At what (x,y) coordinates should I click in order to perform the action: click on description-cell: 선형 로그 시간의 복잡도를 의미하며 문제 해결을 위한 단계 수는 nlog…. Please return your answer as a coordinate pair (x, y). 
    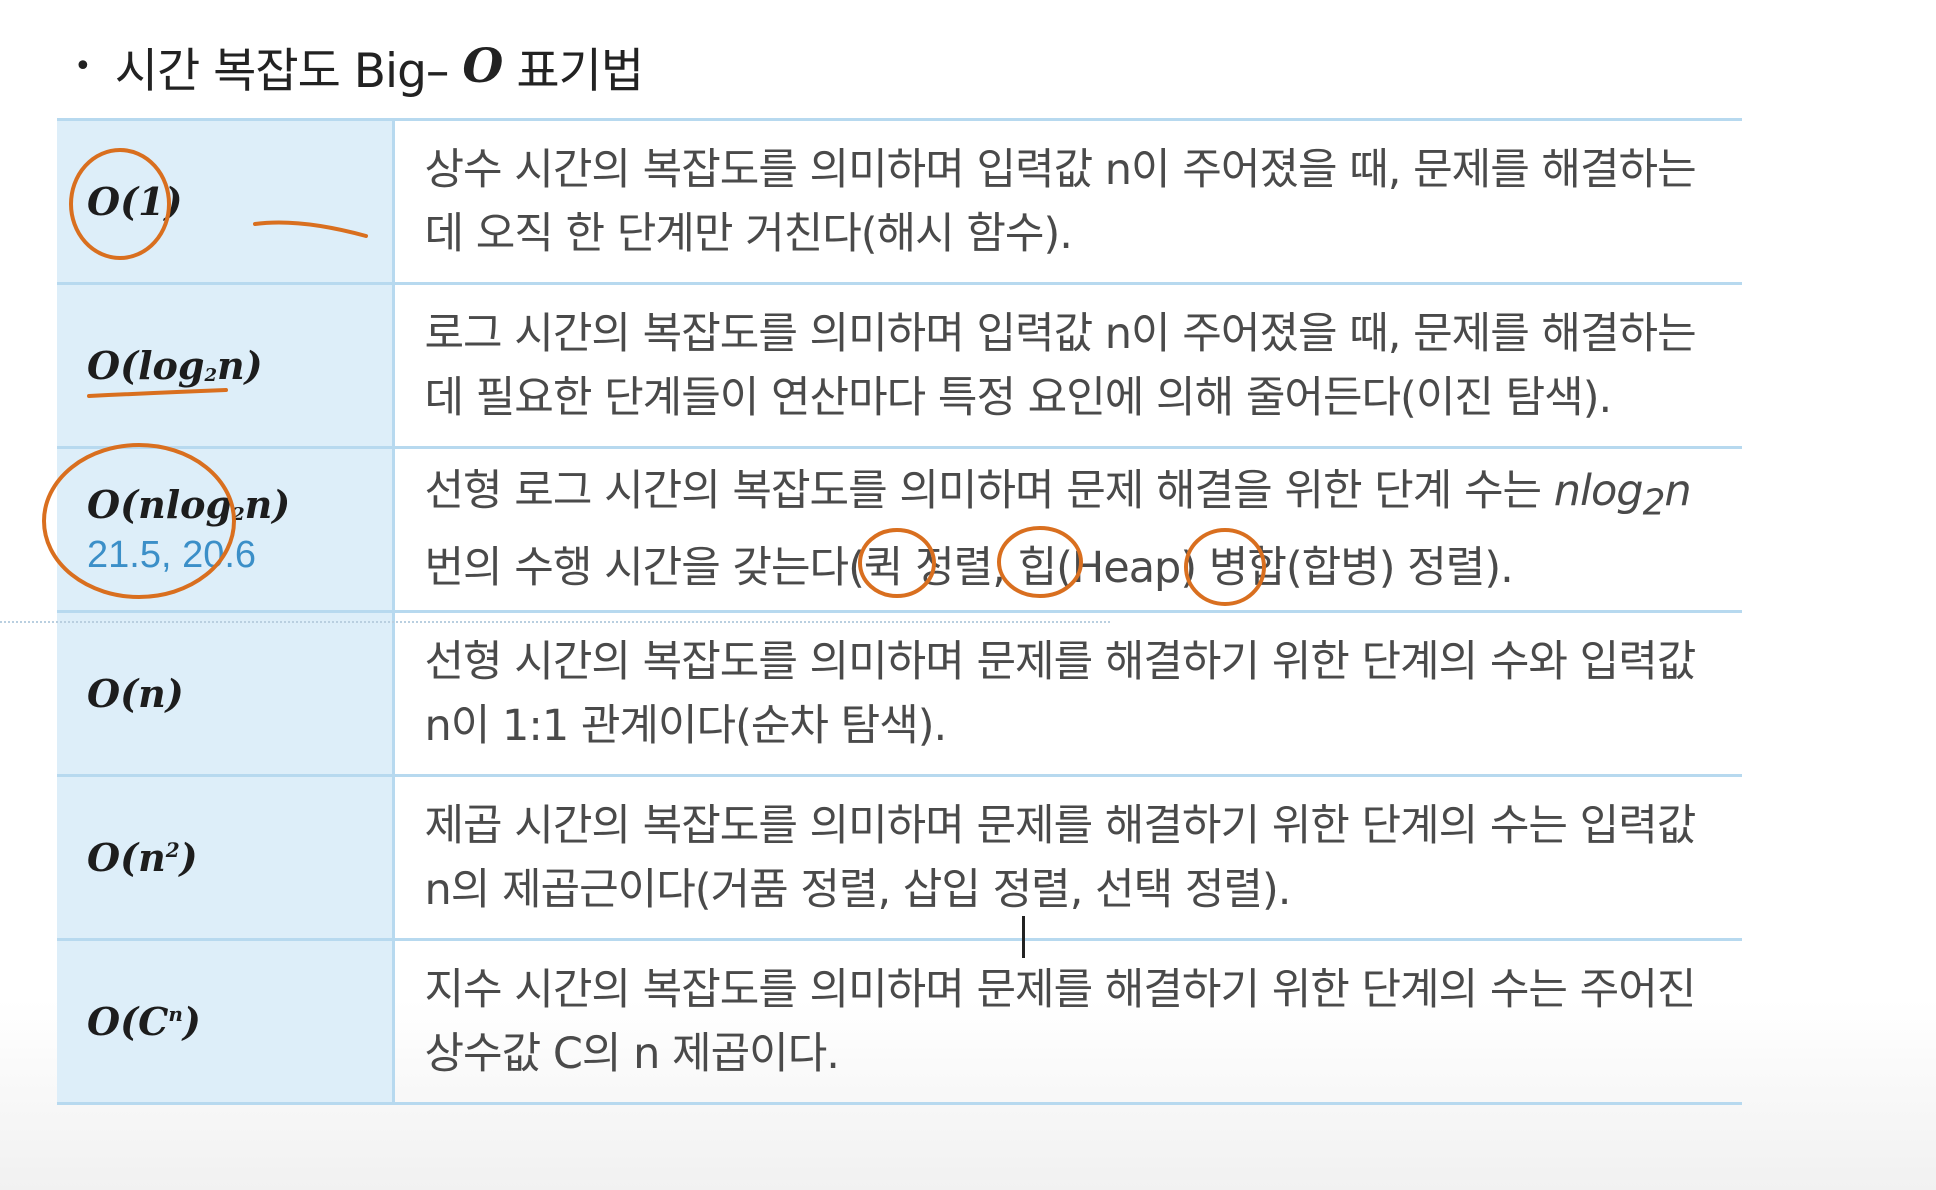
    Looking at the image, I should click on (1058, 529).